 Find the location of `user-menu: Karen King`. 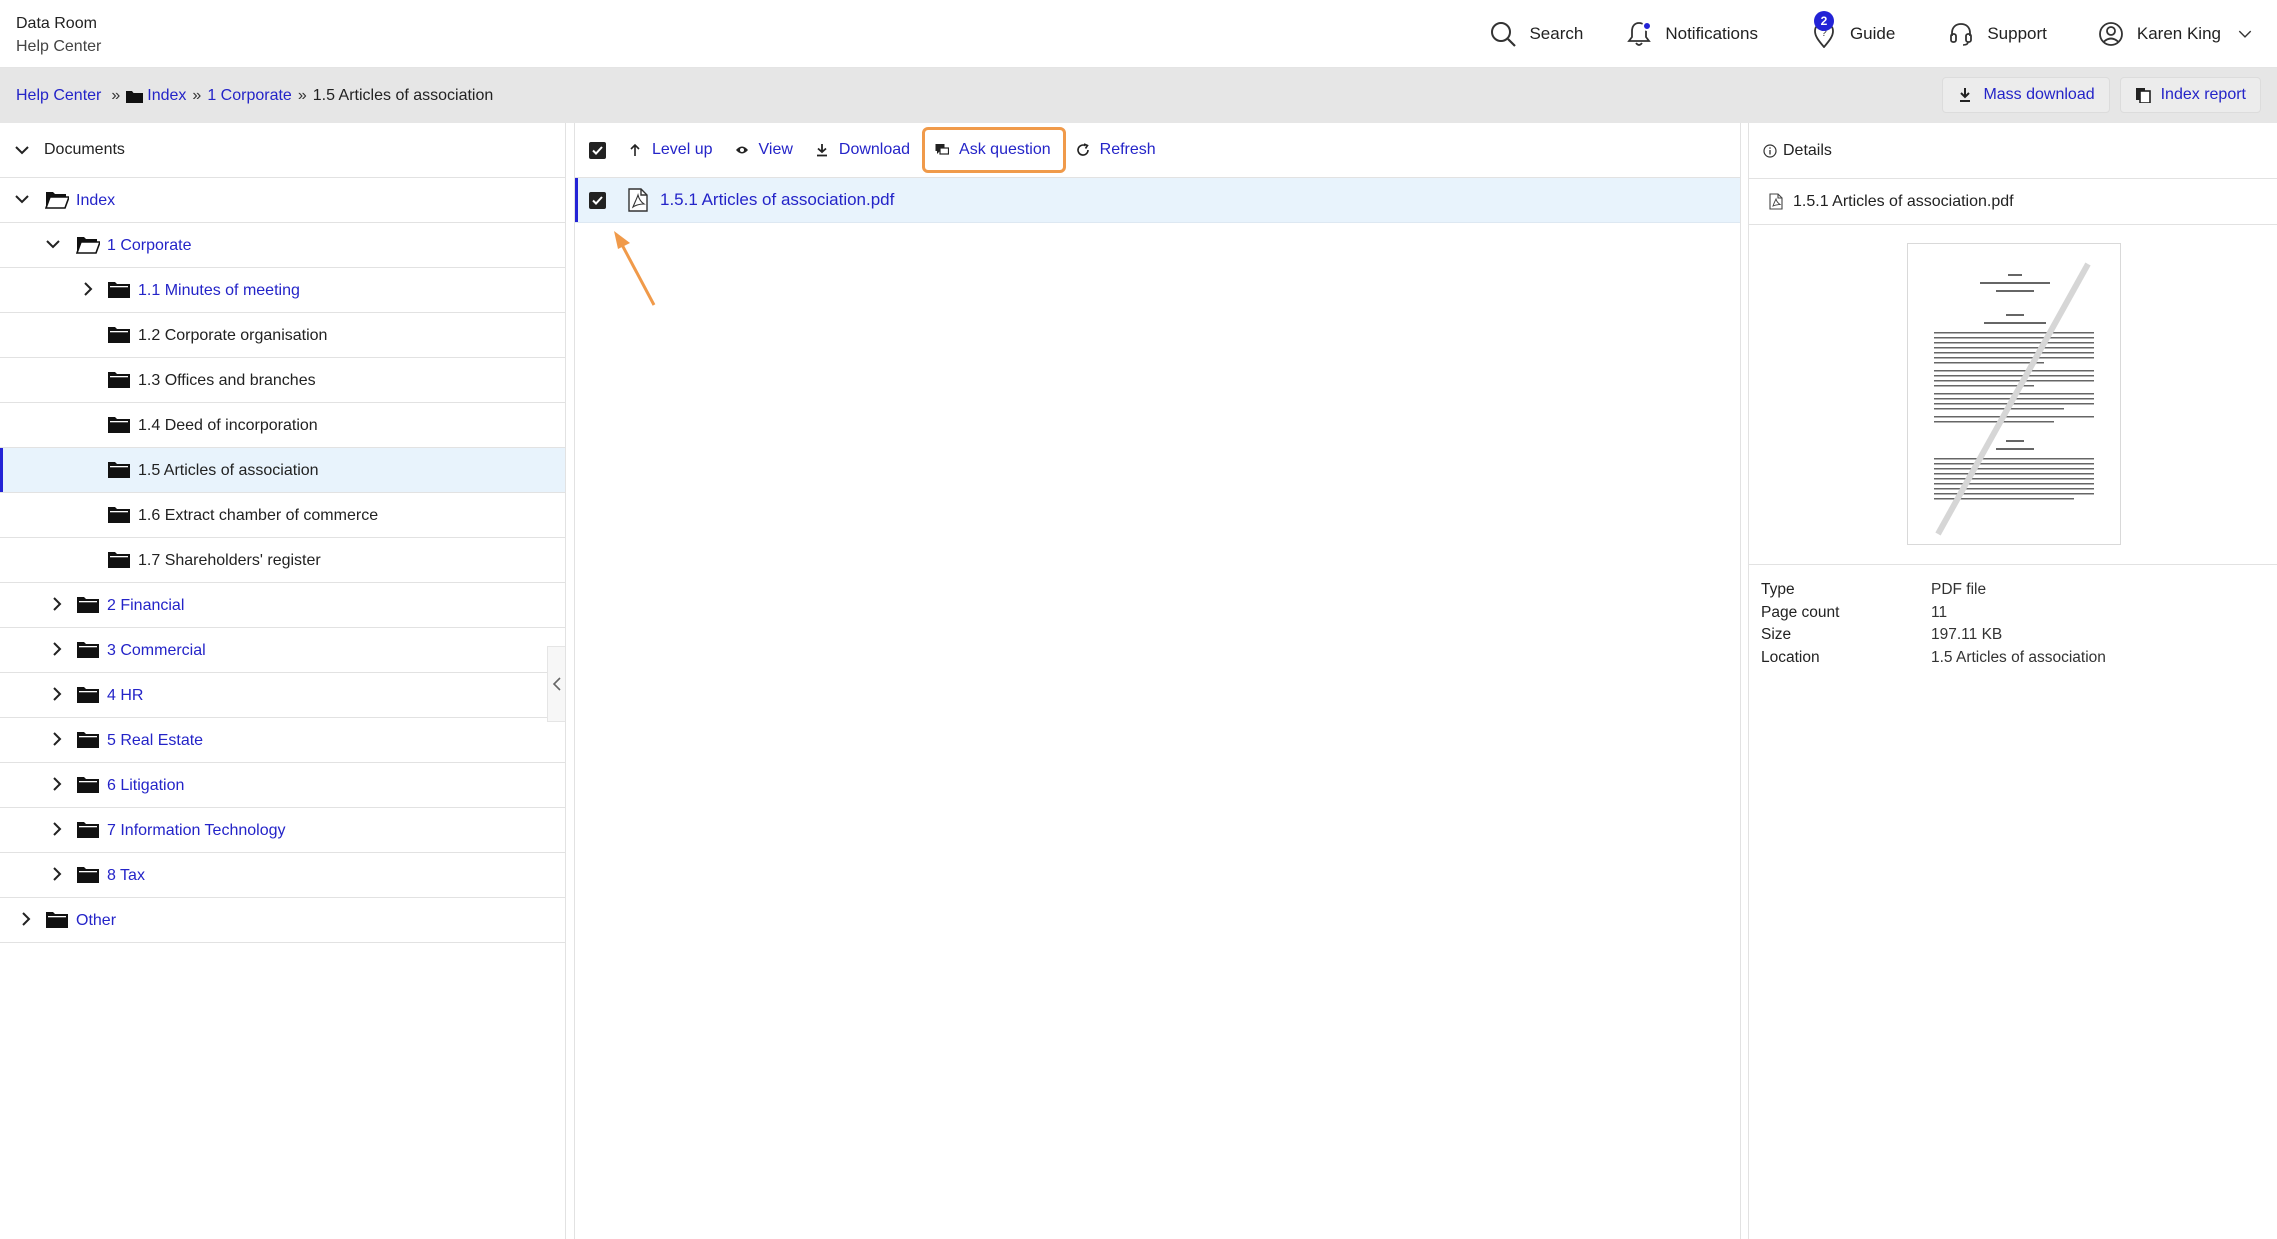

user-menu: Karen King is located at coordinates (2175, 34).